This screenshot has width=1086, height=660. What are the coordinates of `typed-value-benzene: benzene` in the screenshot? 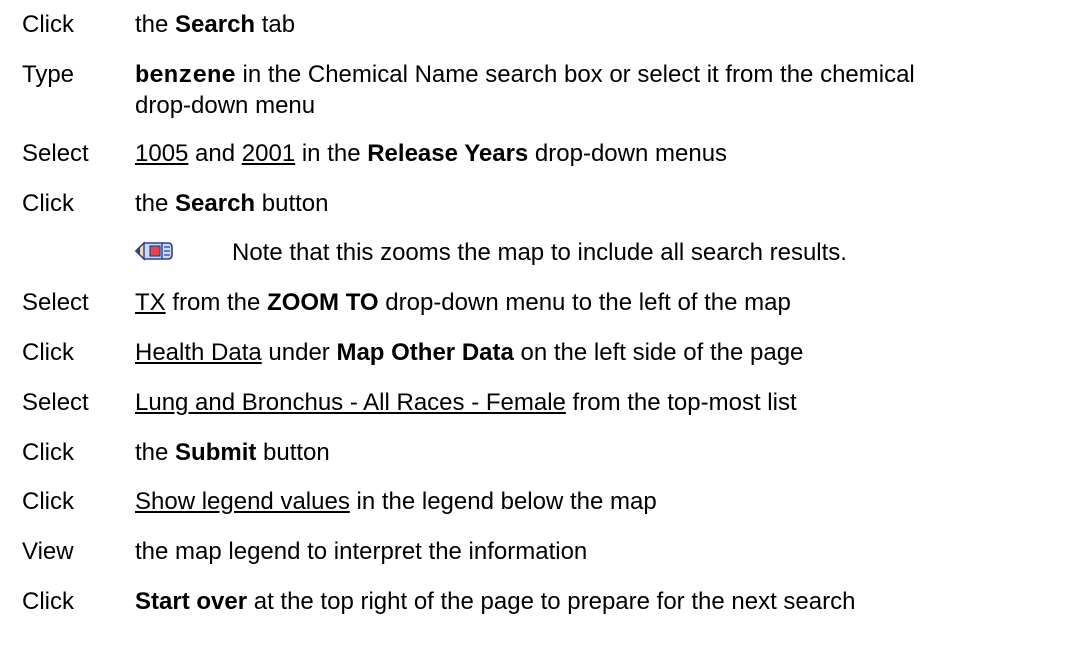 It's located at (185, 76).